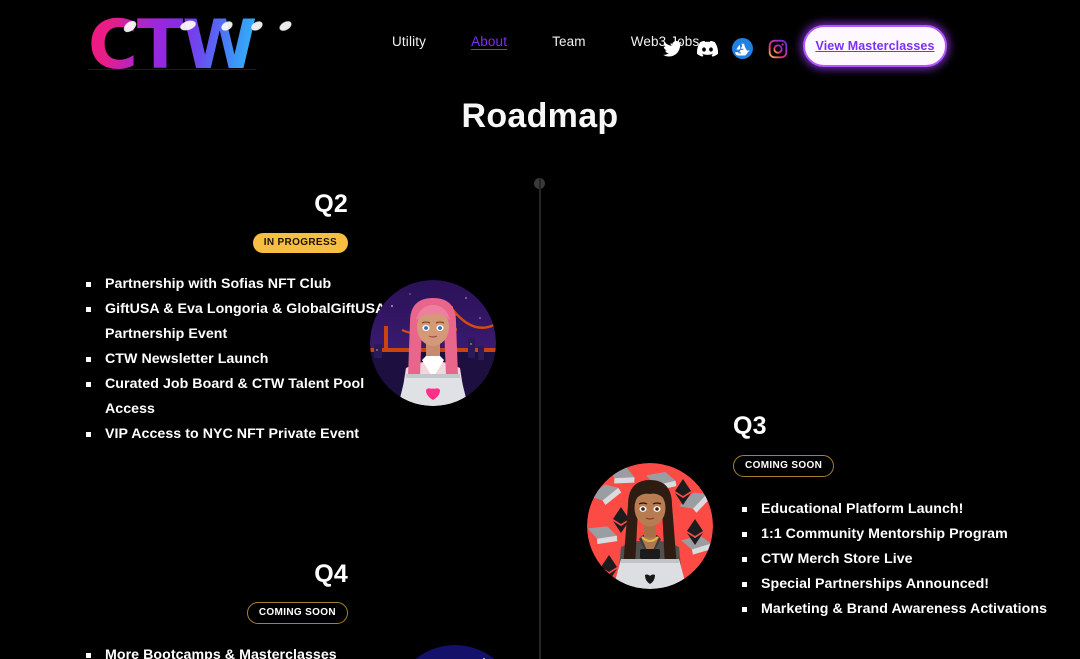 The height and width of the screenshot is (659, 1080). What do you see at coordinates (433, 343) in the screenshot?
I see `quarter-avatar-q2` at bounding box center [433, 343].